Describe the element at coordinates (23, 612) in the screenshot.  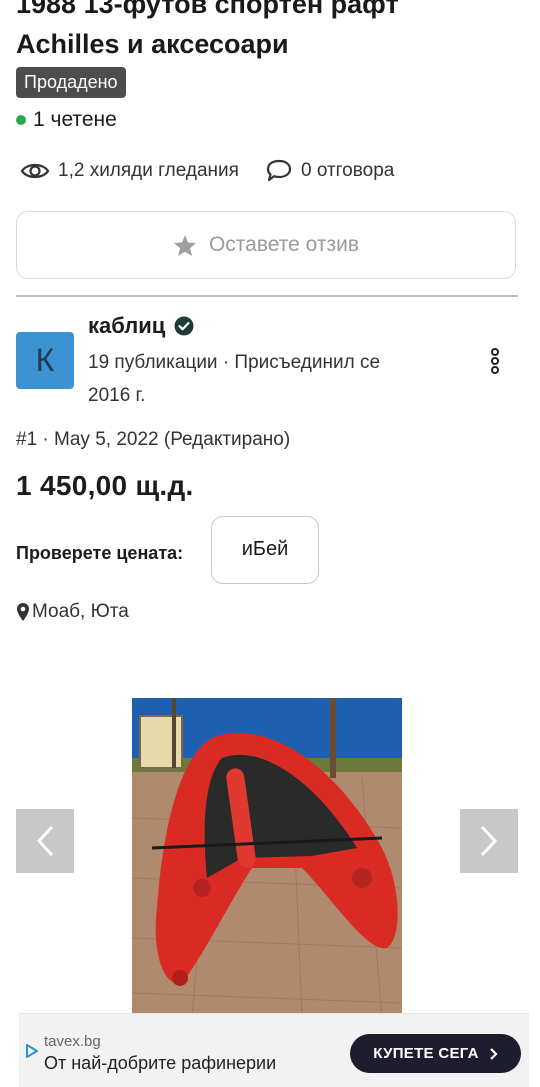
I see `map-pin-icon` at that location.